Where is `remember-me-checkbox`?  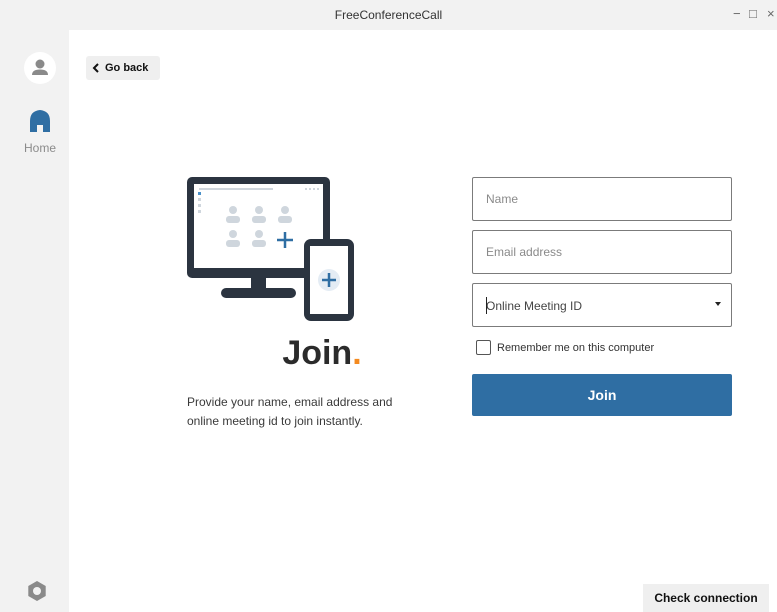
remember-me-checkbox is located at coordinates (483, 347).